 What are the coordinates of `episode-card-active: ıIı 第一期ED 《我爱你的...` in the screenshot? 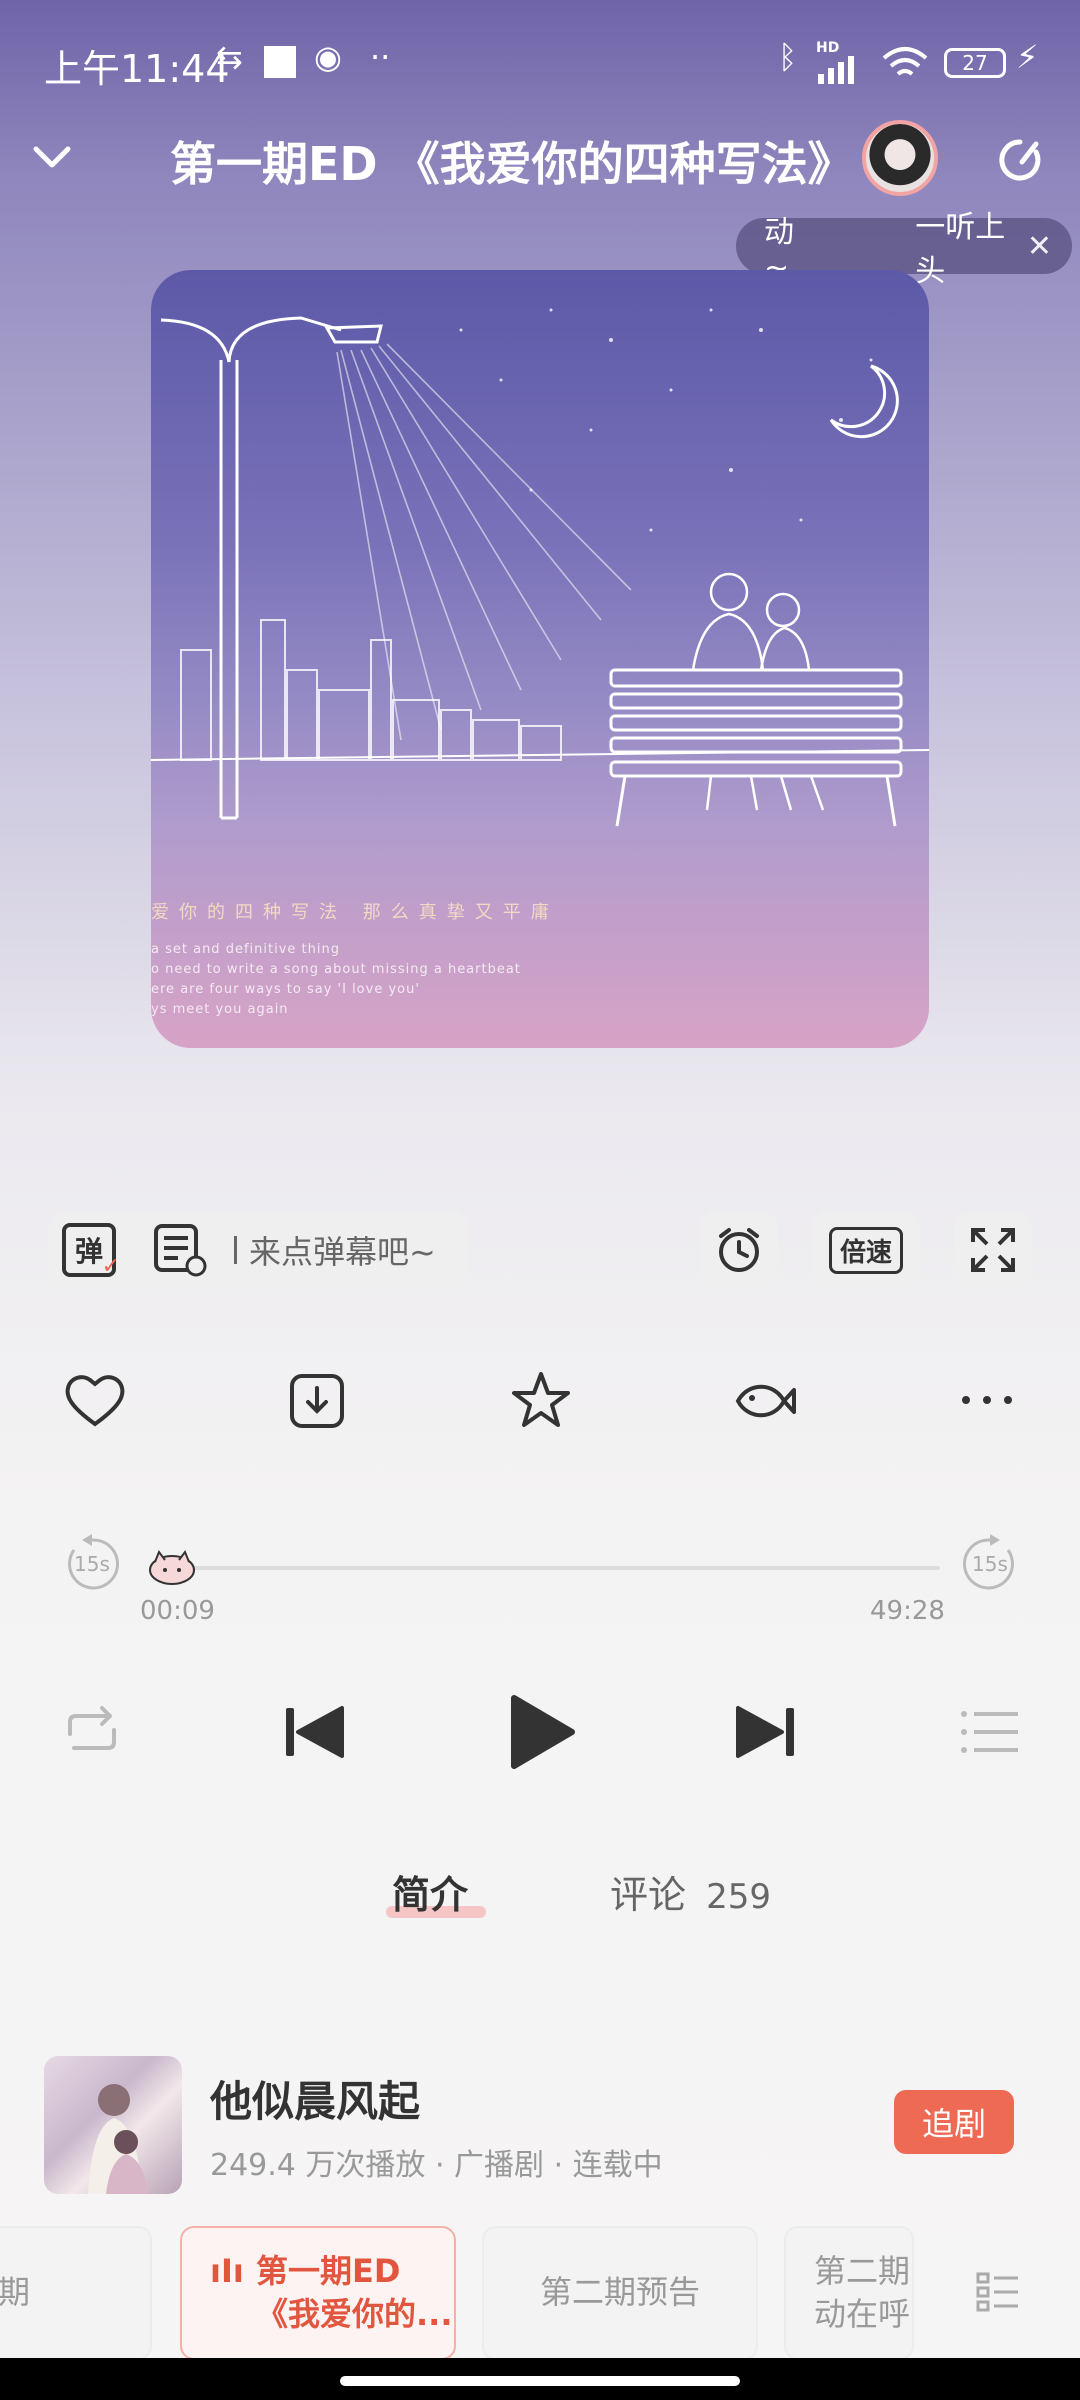 It's located at (318, 2293).